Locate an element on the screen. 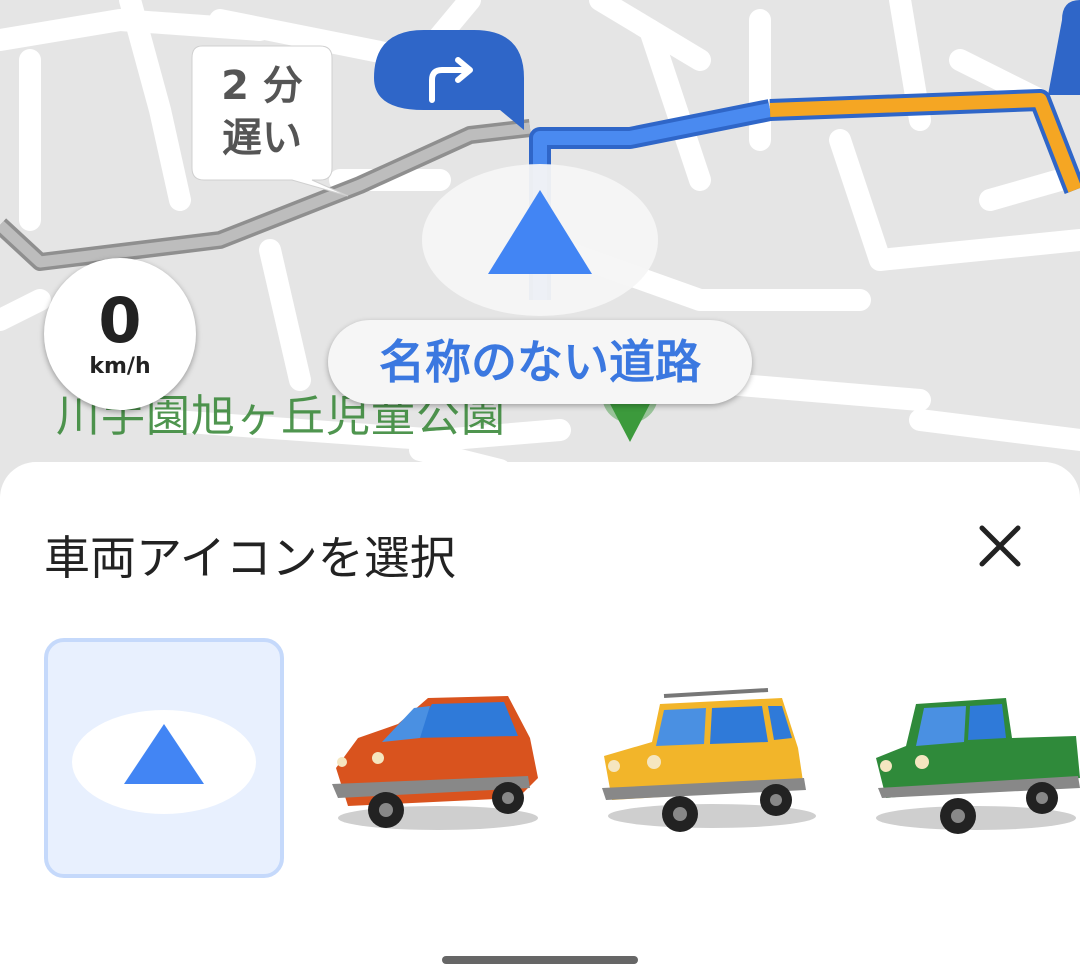 This screenshot has width=1080, height=980. speed-unit: km/h is located at coordinates (120, 366).